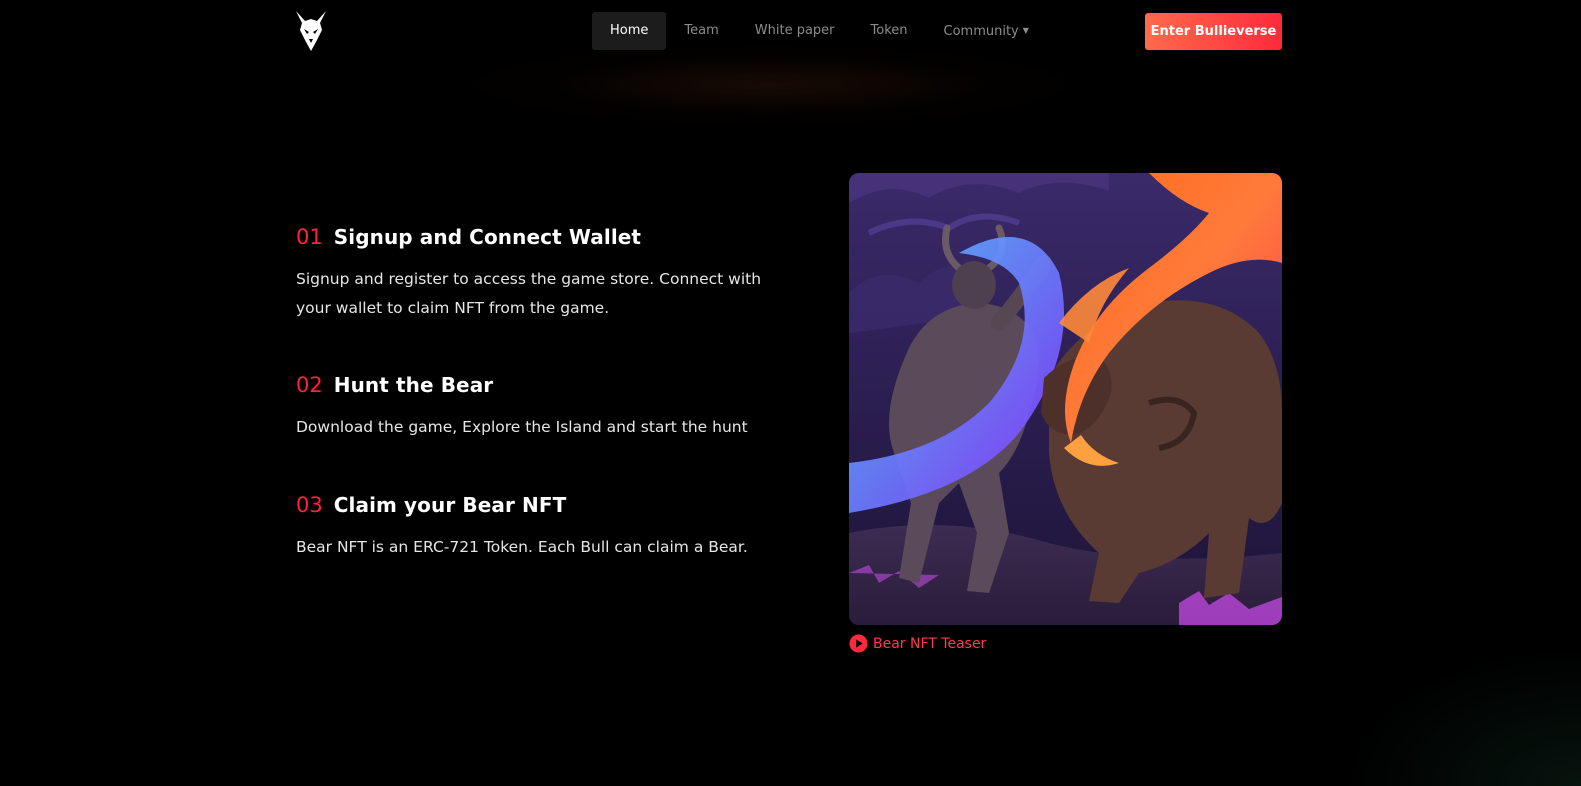 This screenshot has height=786, width=1581. Describe the element at coordinates (311, 31) in the screenshot. I see `bull-logo-icon` at that location.